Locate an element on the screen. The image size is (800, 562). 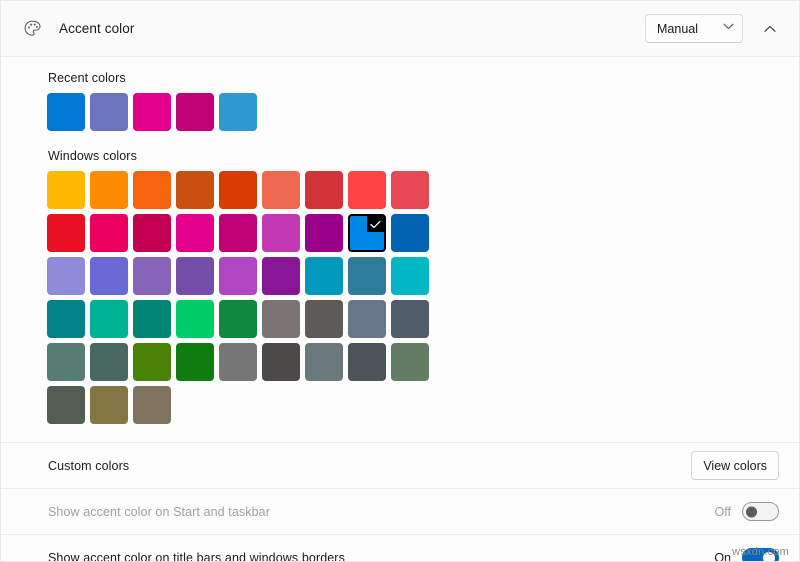
show-accent-start-taskbar-state: Off is located at coordinates (722, 511).